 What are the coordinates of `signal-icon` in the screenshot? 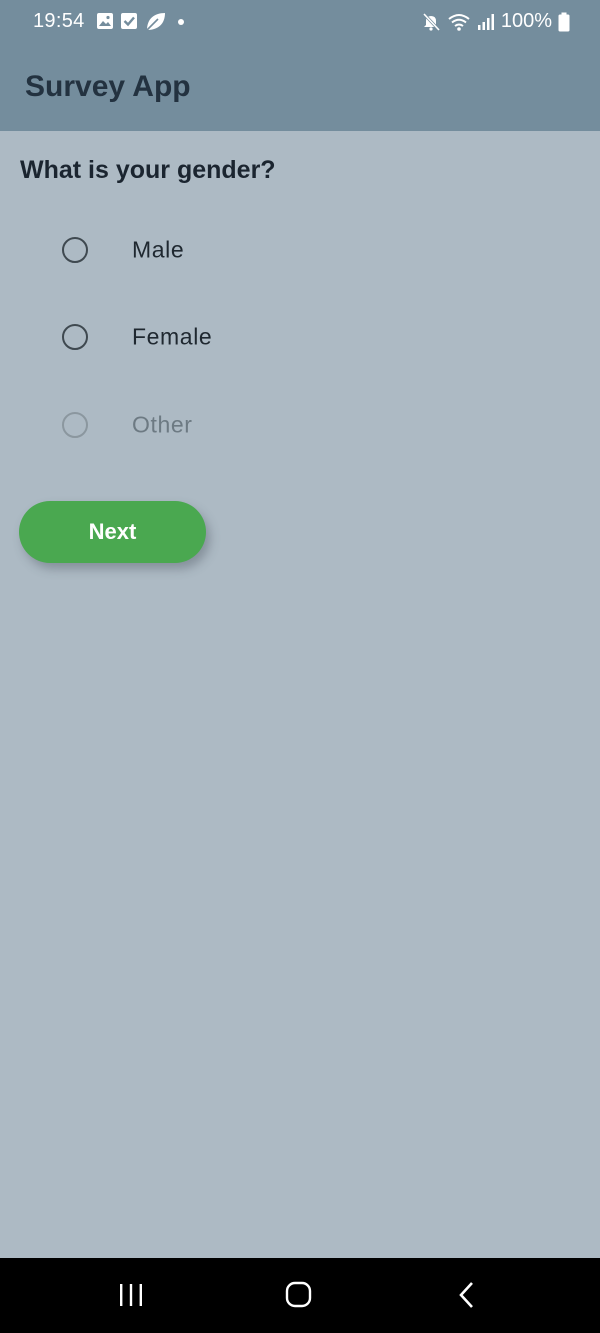 It's located at (485, 21).